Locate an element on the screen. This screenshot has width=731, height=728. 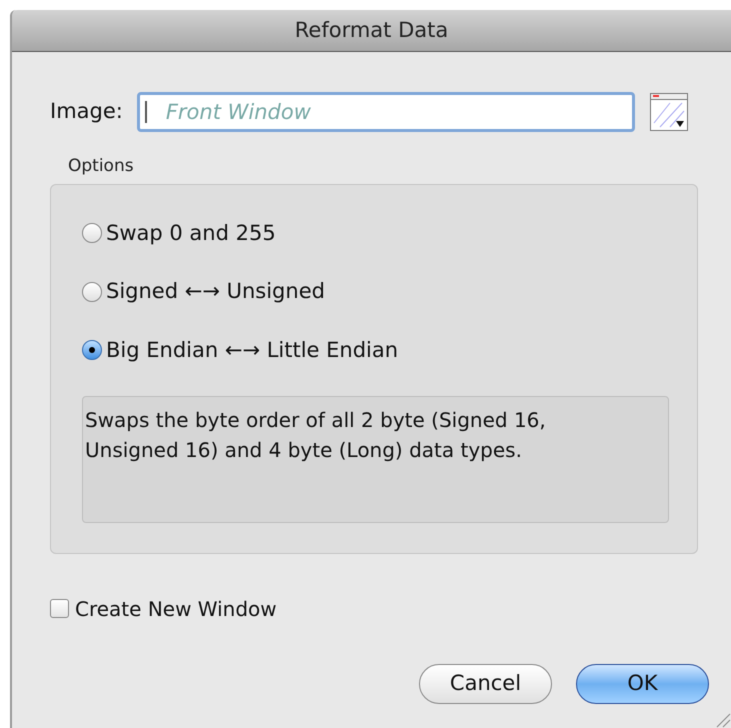
image-label: Image: is located at coordinates (86, 112).